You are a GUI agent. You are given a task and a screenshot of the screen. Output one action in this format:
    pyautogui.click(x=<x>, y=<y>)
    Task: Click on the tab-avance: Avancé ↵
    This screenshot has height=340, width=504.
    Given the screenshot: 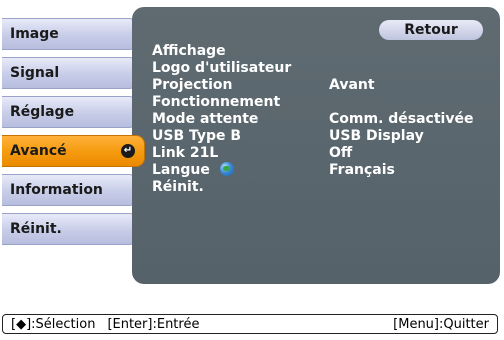 What is the action you would take?
    pyautogui.click(x=73, y=151)
    